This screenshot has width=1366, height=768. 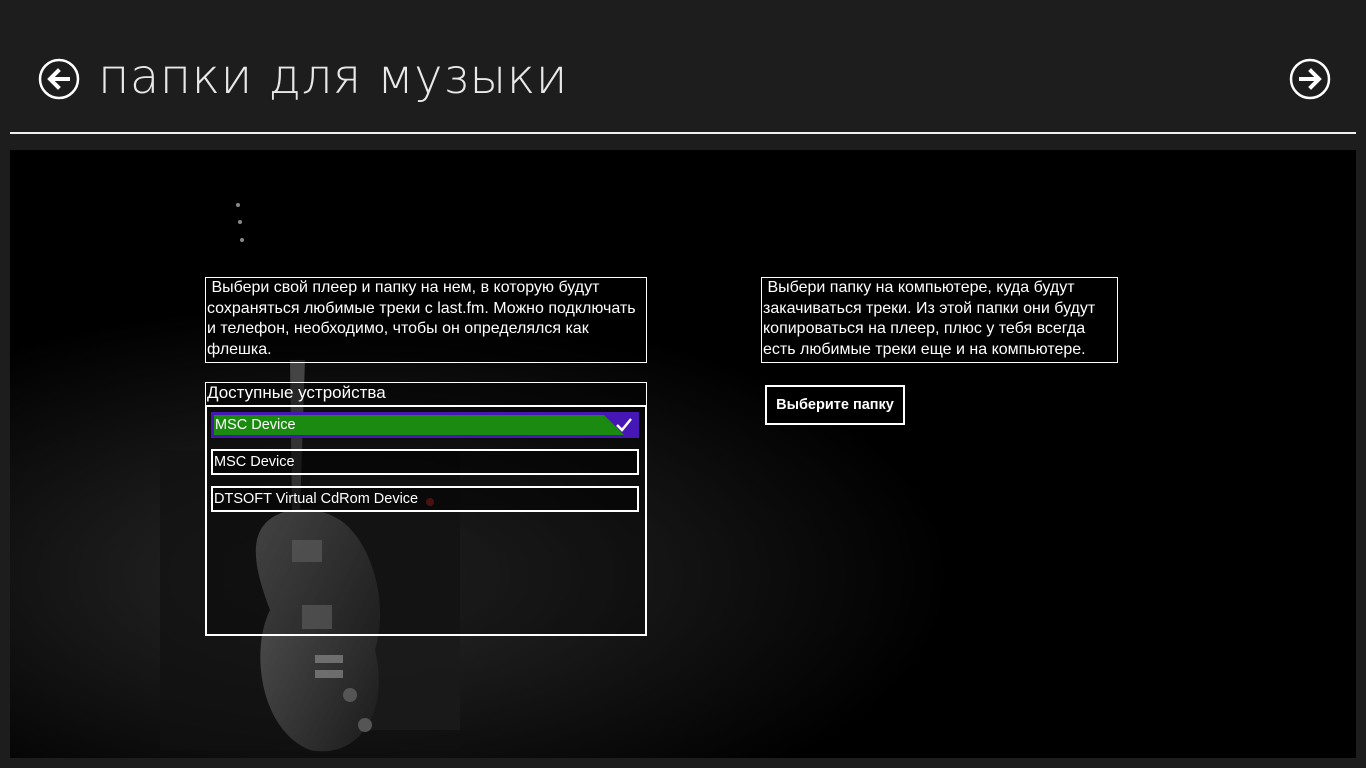 I want to click on page-title: папки для музыки, so click(x=333, y=77).